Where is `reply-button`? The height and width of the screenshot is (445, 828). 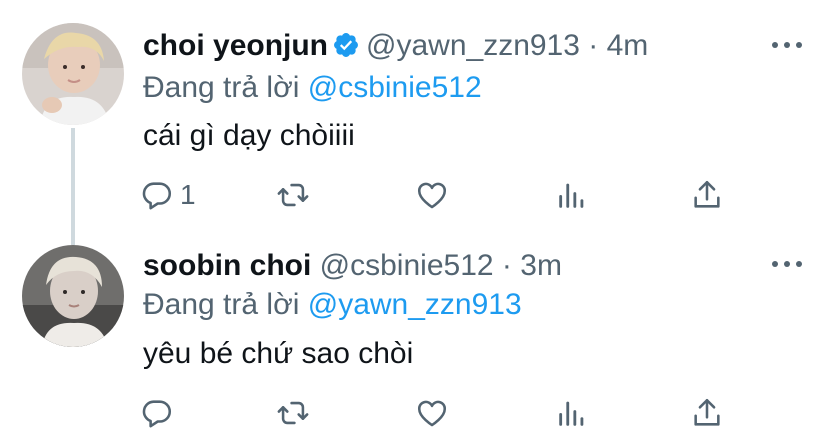 reply-button is located at coordinates (160, 413).